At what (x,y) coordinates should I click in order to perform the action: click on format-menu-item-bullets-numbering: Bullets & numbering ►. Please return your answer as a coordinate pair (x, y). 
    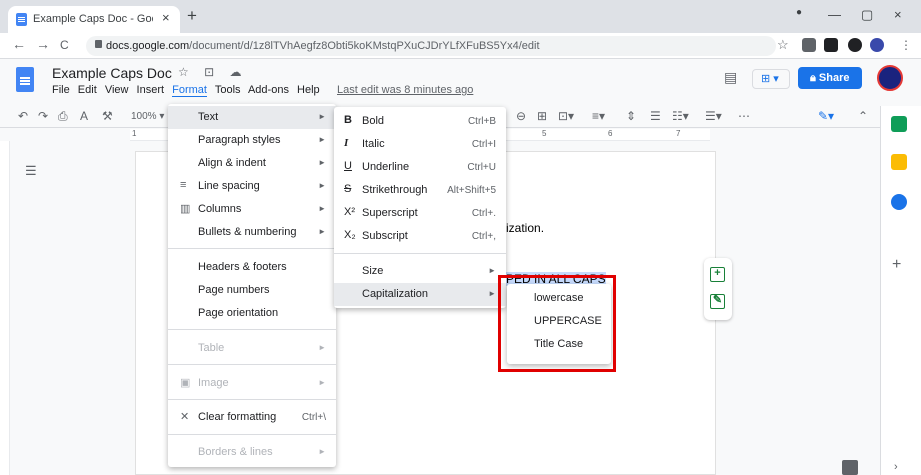
    Looking at the image, I should click on (252, 232).